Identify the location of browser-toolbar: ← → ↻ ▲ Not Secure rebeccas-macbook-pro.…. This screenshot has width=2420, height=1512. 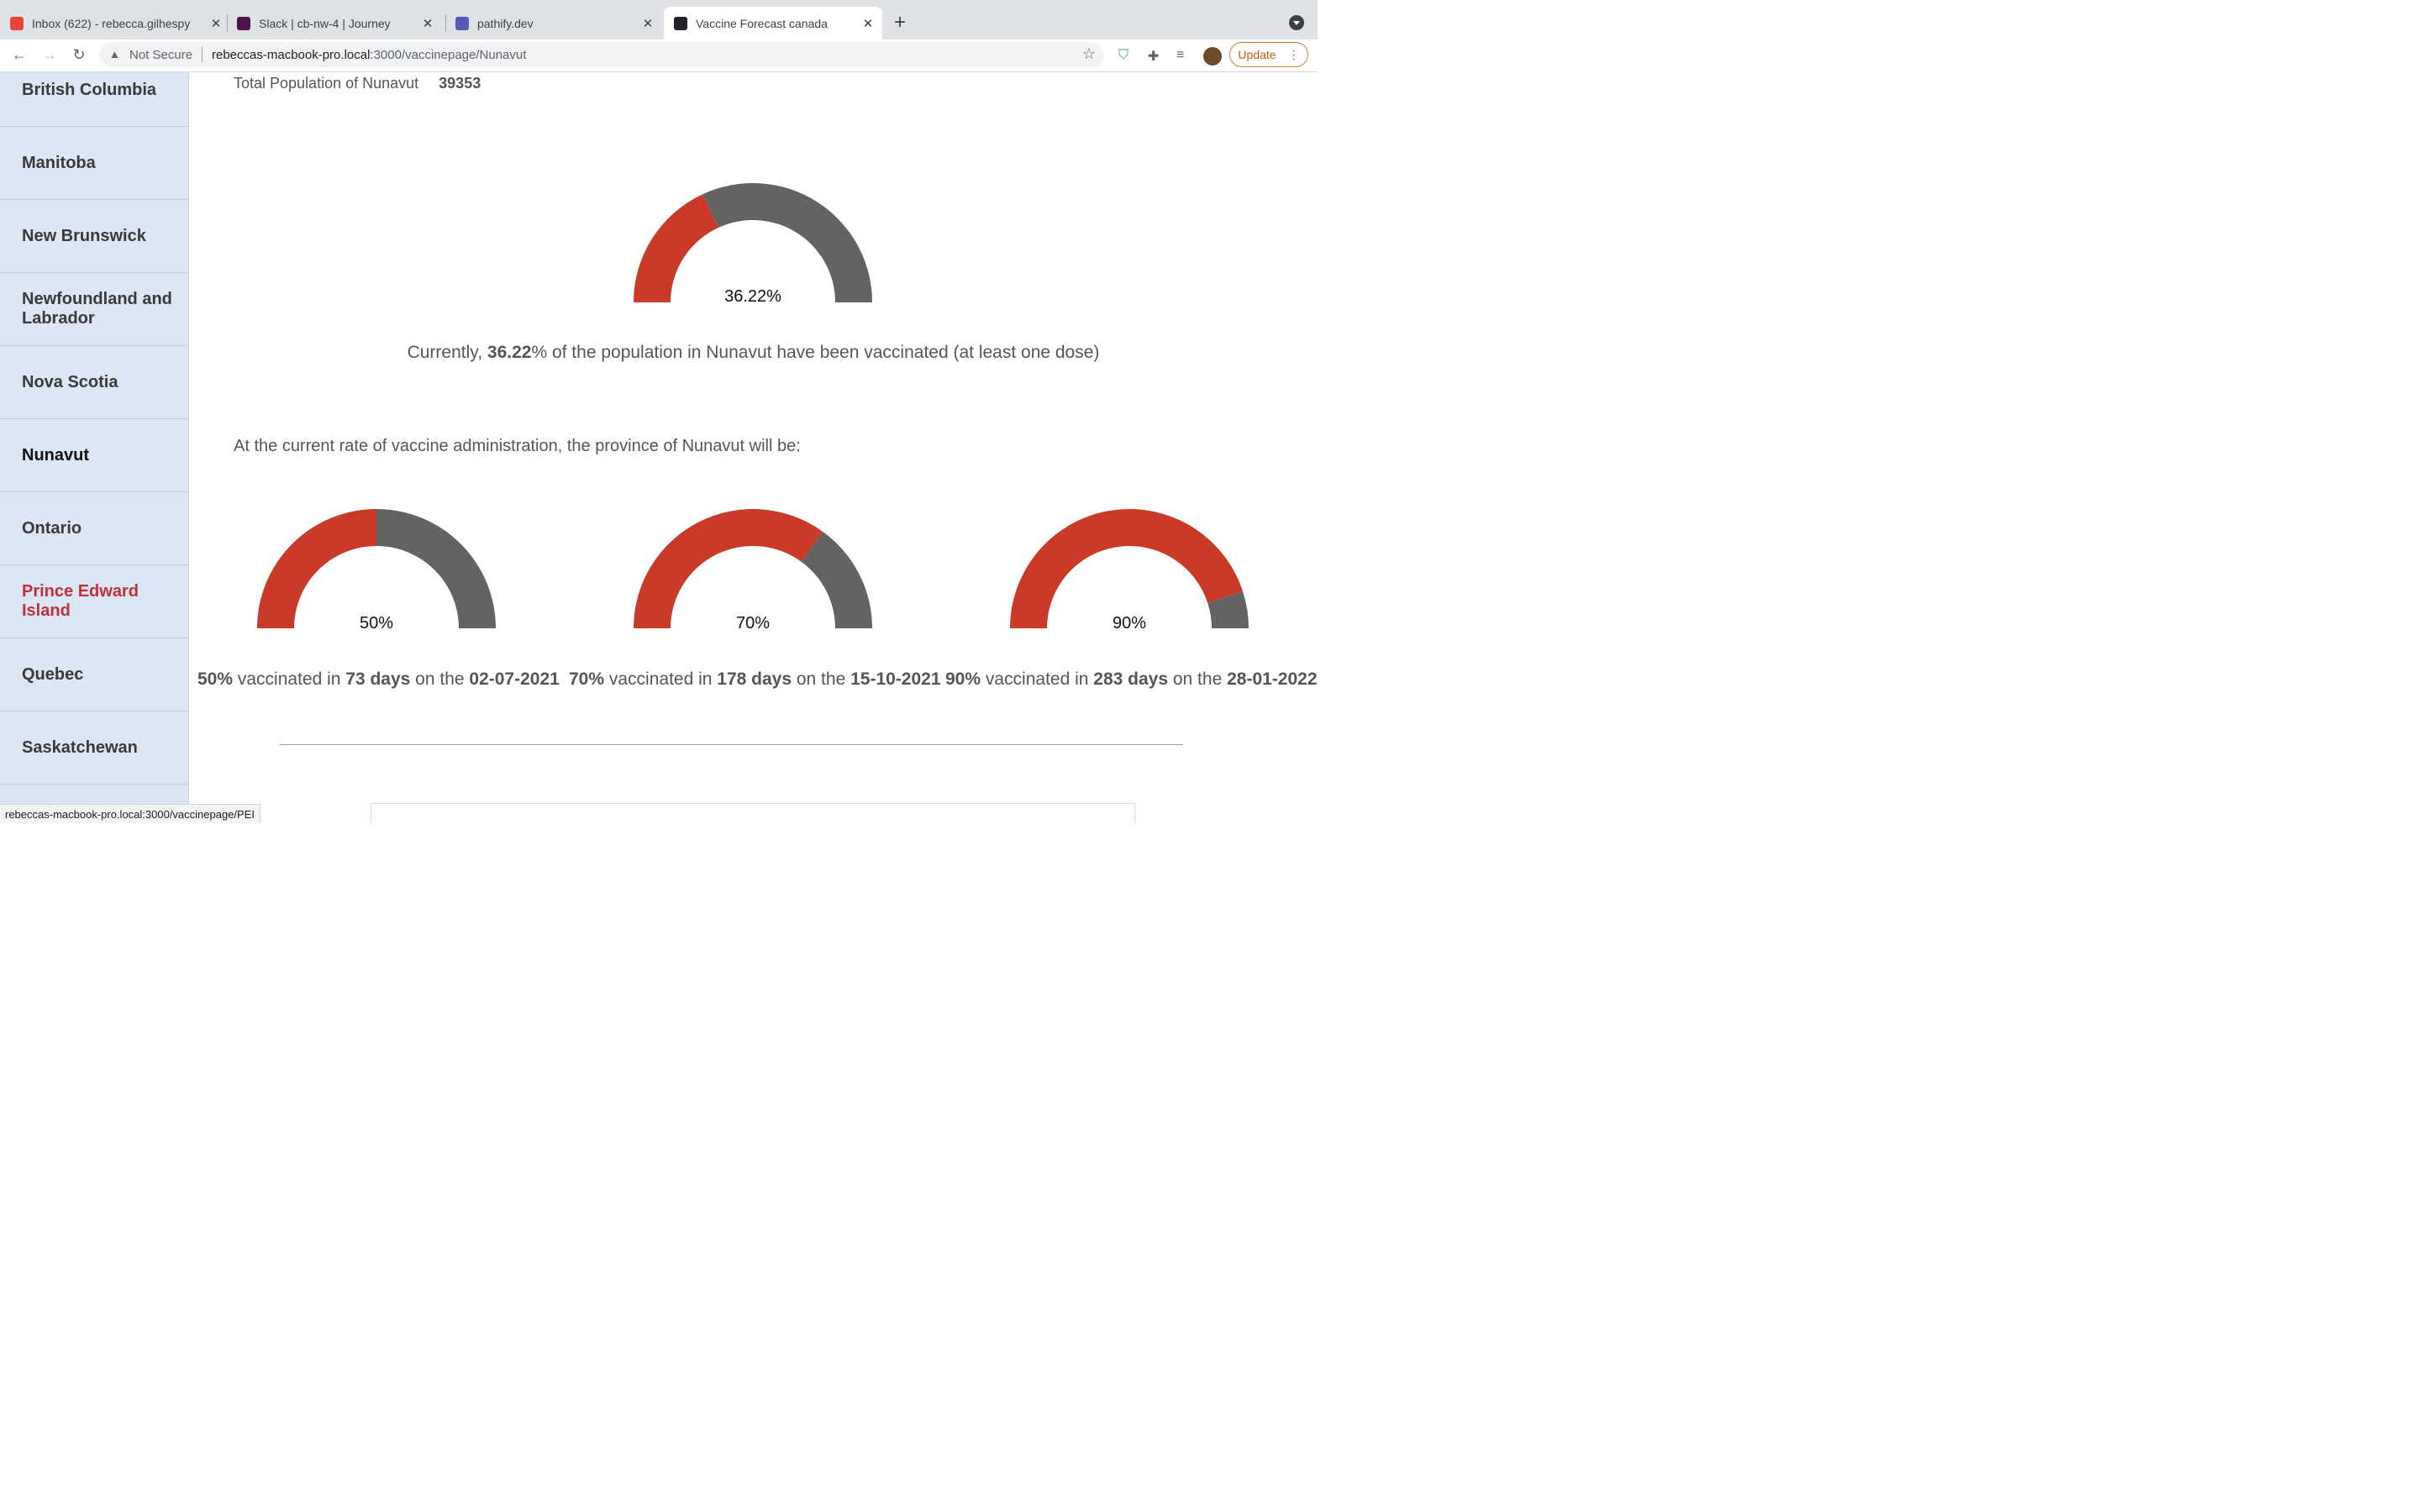
(659, 55).